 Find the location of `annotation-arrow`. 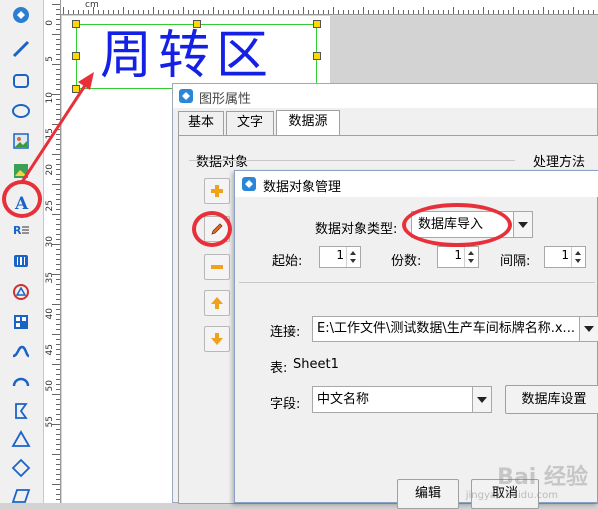

annotation-arrow is located at coordinates (57, 127).